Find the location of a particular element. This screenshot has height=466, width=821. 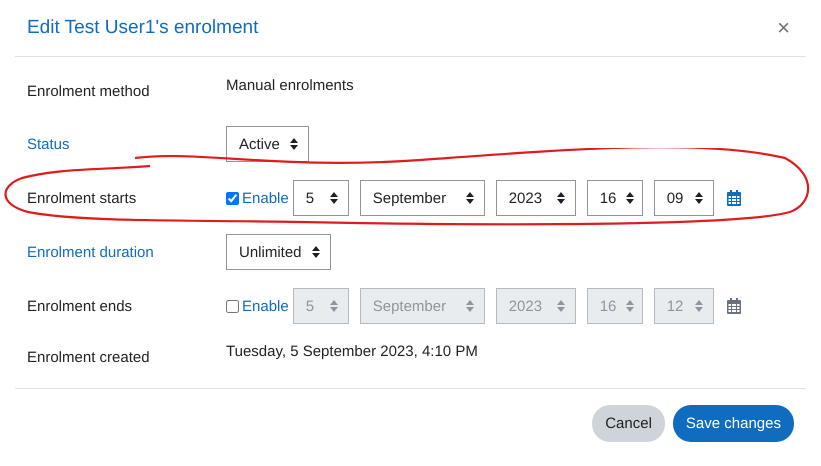

field-value: Manual enrolments is located at coordinates (290, 85).